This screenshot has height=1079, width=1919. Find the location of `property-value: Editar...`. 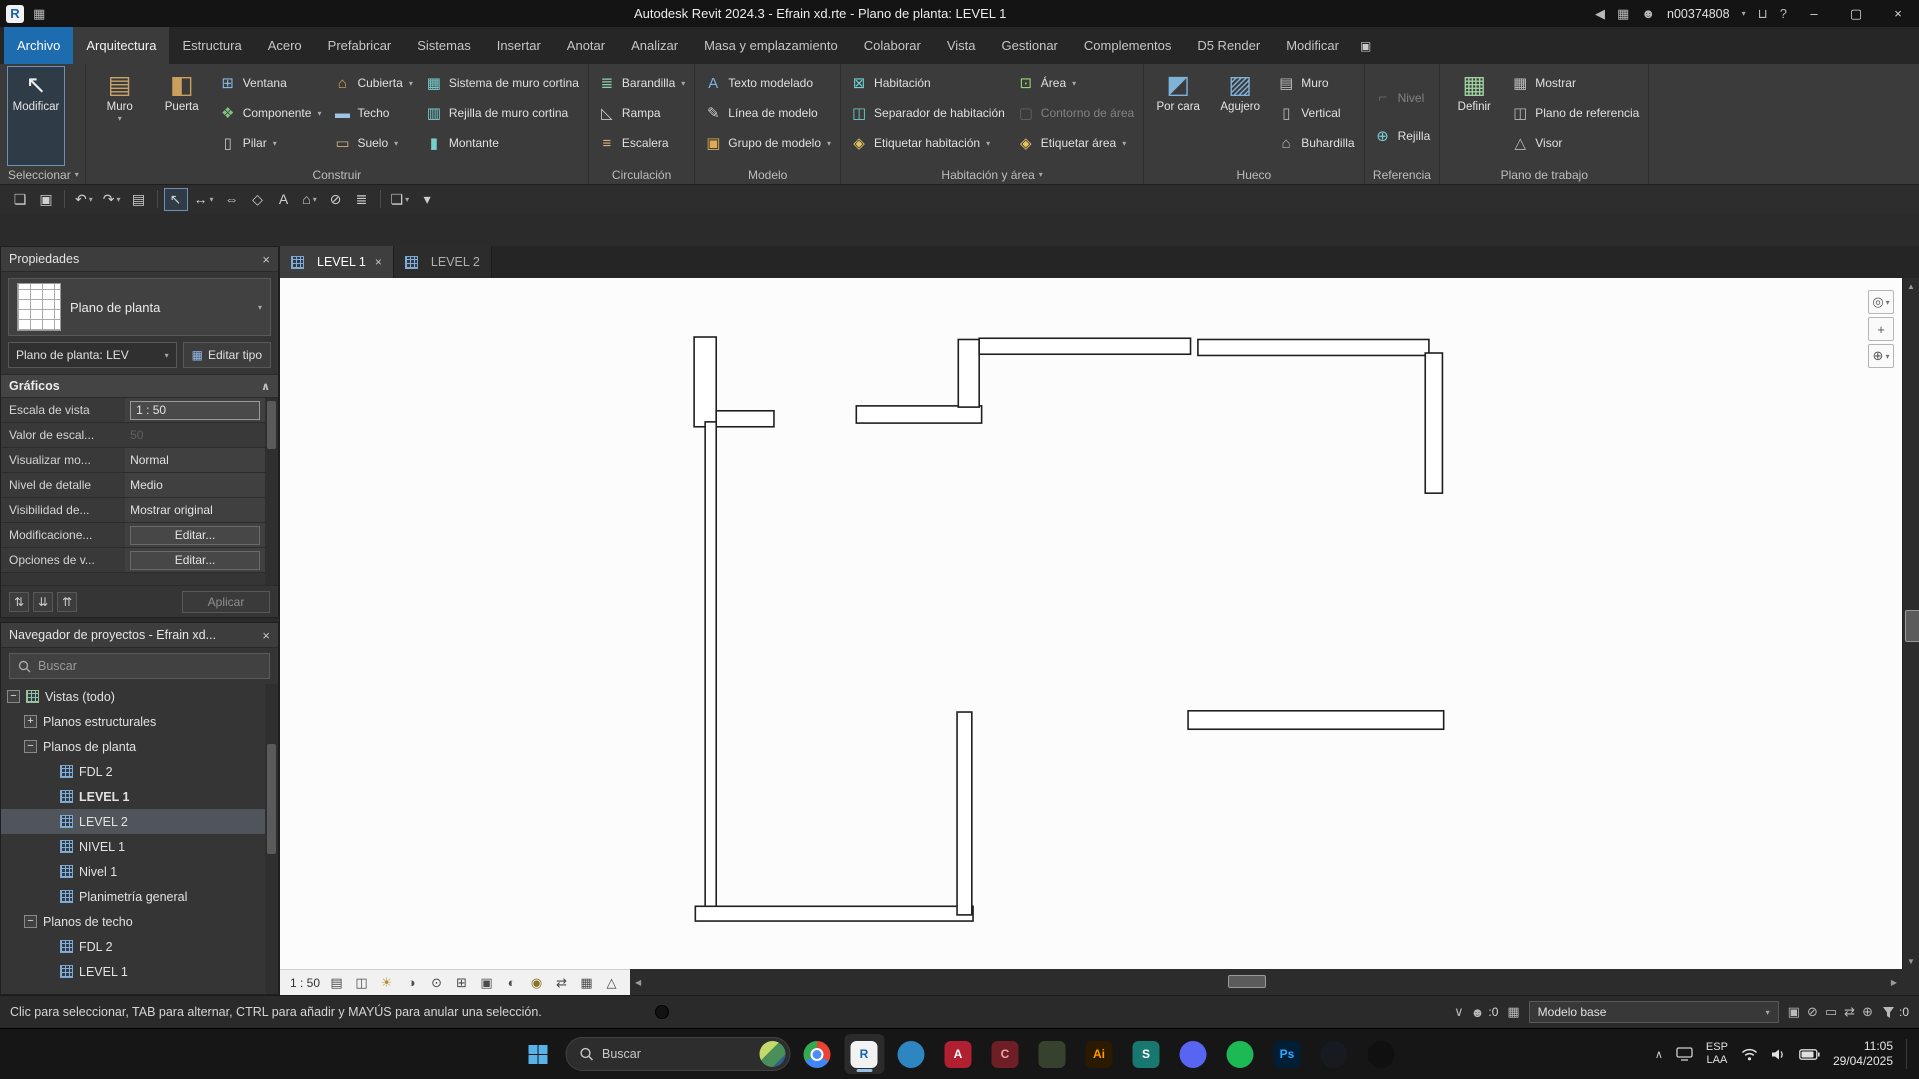

property-value: Editar... is located at coordinates (195, 535).